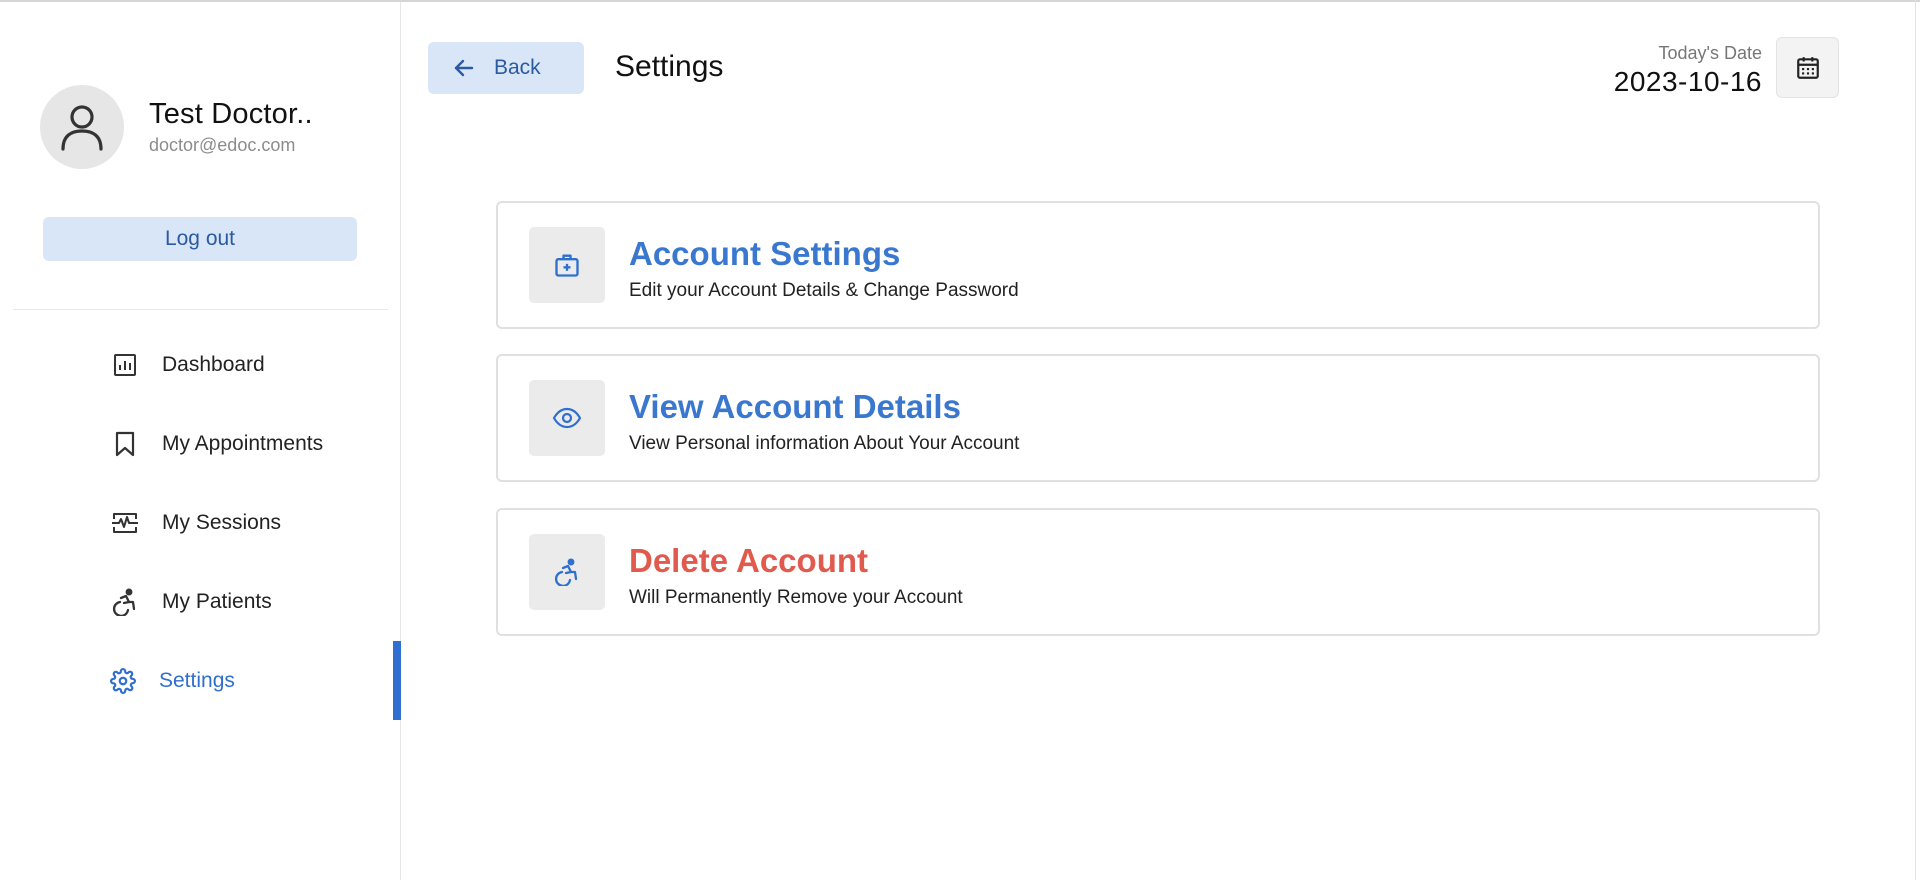 This screenshot has height=880, width=1920. What do you see at coordinates (397, 680) in the screenshot?
I see `active-indicator` at bounding box center [397, 680].